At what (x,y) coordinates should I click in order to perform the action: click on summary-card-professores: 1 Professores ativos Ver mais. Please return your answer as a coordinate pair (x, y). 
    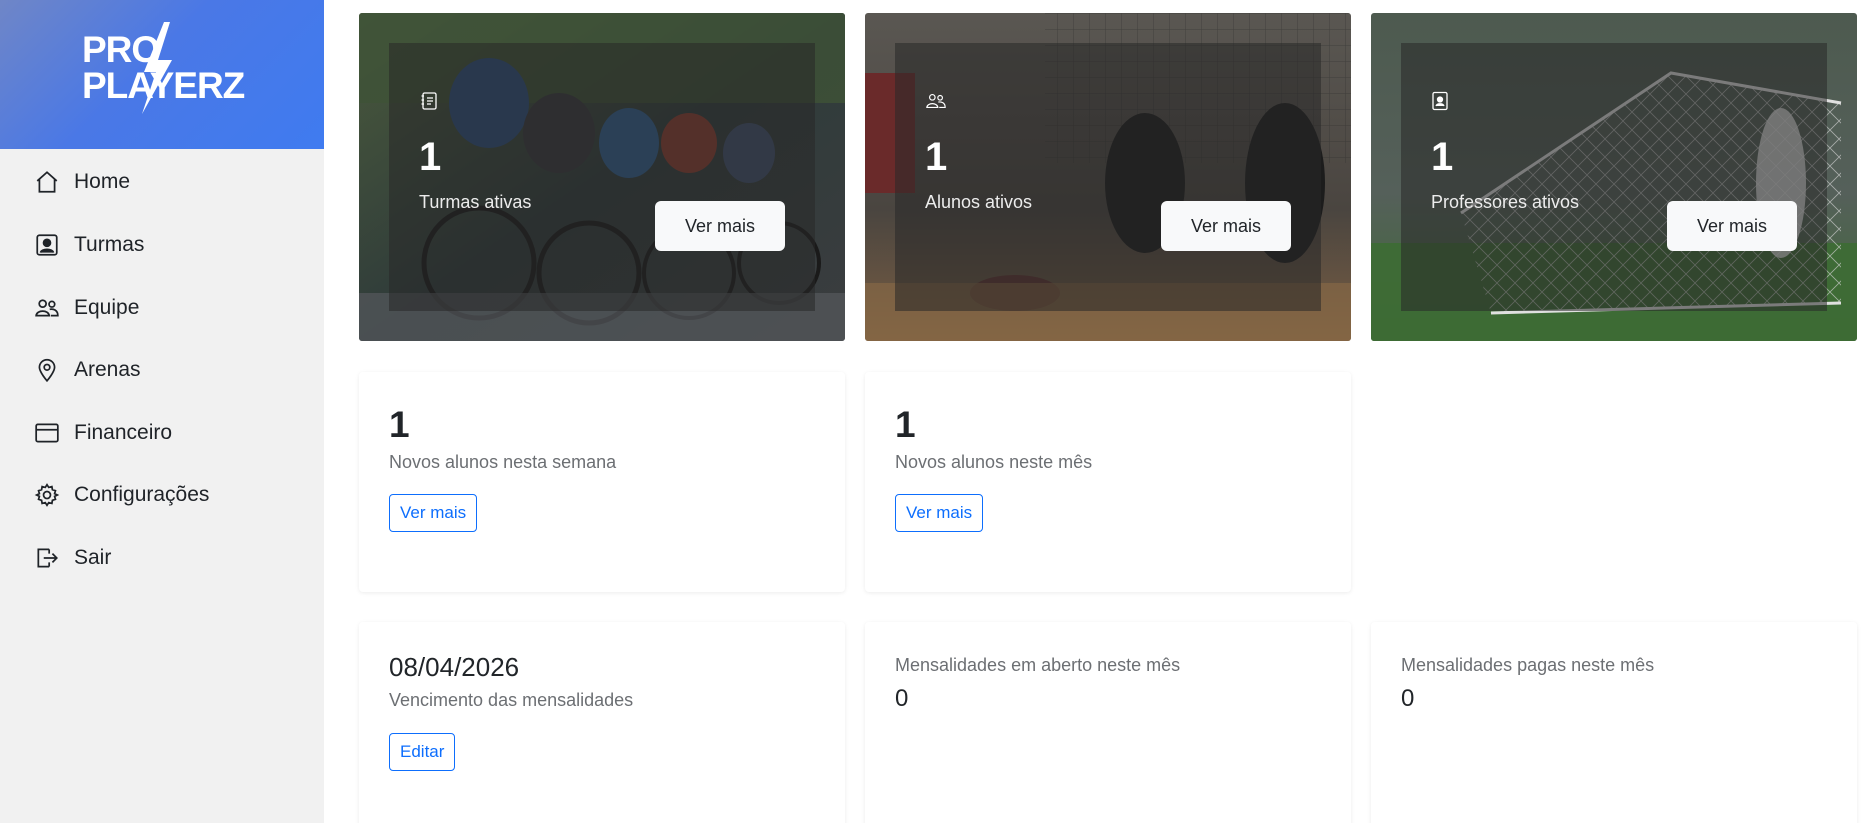
    Looking at the image, I should click on (1614, 177).